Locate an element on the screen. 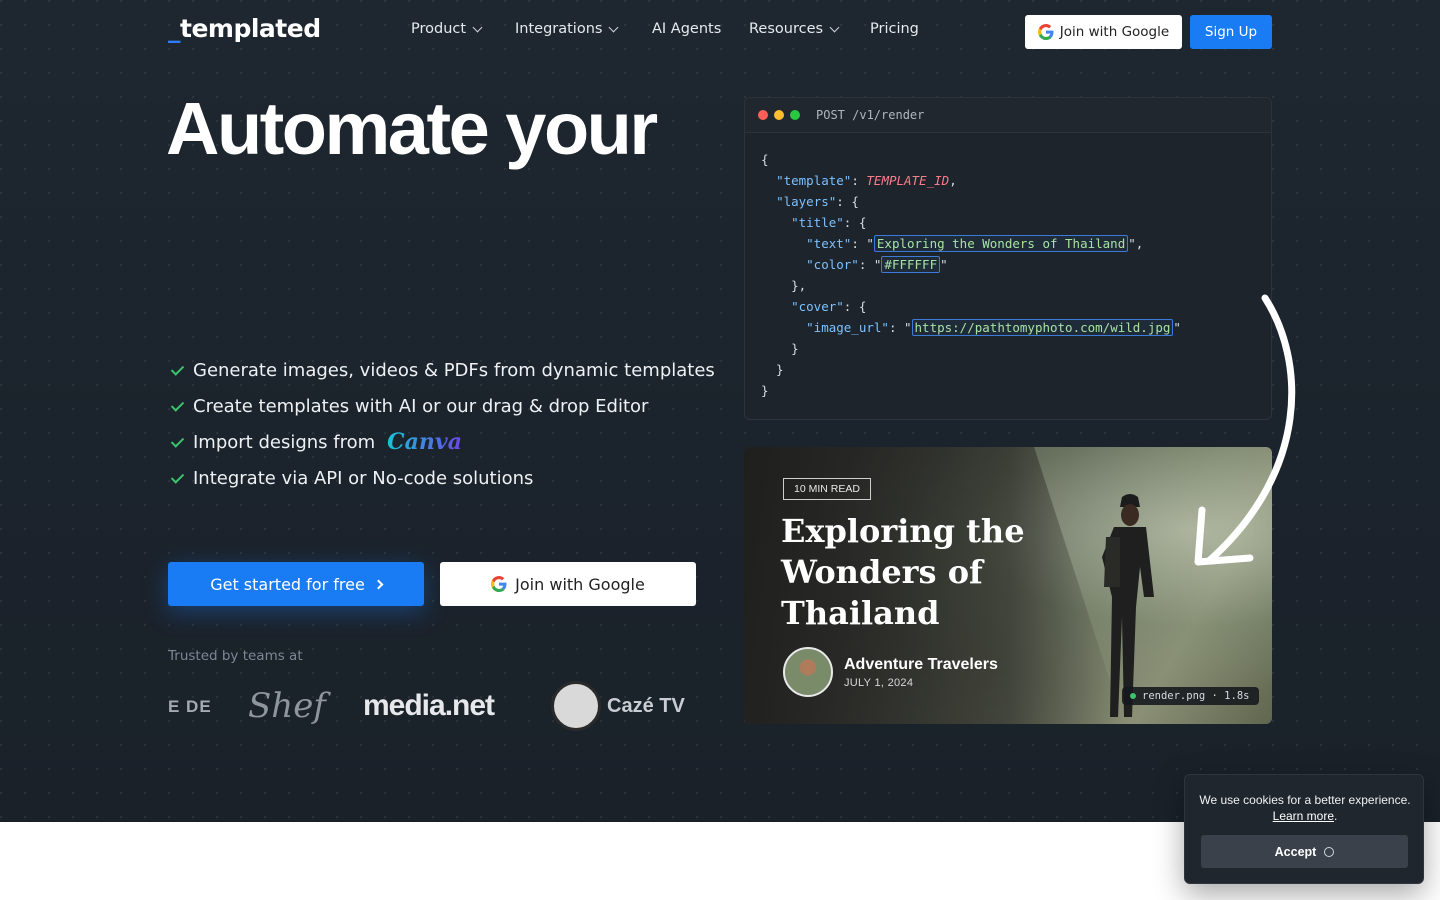 The width and height of the screenshot is (1440, 900). nav-resources: Resources is located at coordinates (809, 29).